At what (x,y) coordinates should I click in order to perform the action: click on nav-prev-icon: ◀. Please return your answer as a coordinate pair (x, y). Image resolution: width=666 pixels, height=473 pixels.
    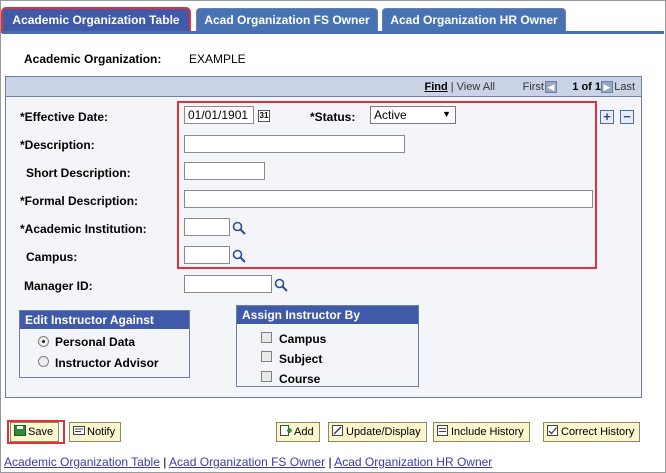
    Looking at the image, I should click on (551, 87).